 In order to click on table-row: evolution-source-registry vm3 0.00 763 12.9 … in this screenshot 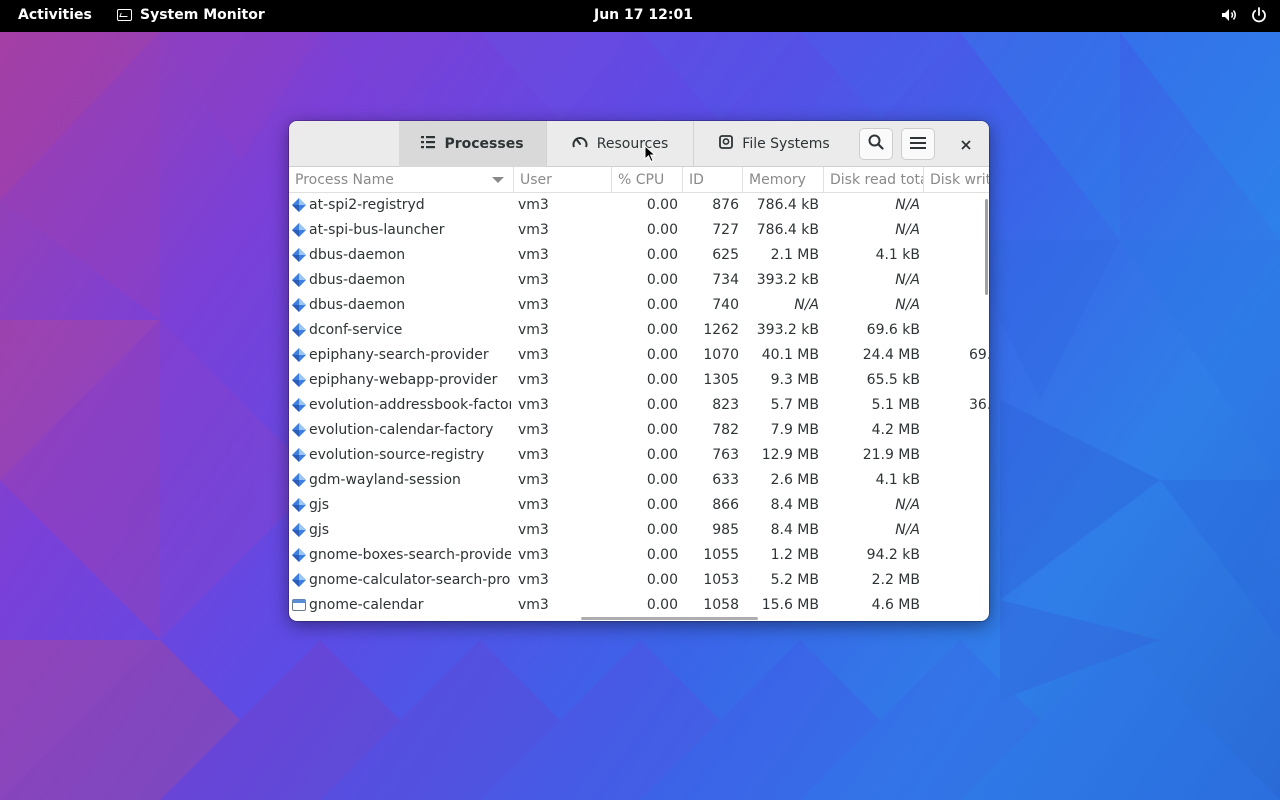, I will do `click(639, 455)`.